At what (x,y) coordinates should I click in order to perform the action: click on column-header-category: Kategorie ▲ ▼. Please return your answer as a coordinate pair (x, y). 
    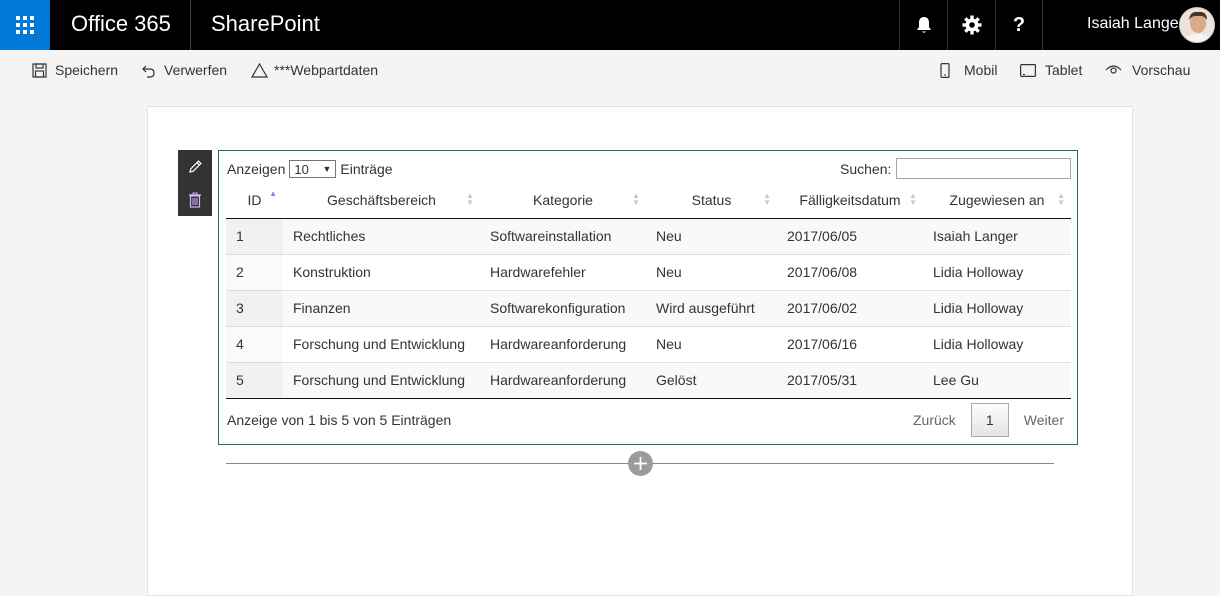
    Looking at the image, I should click on (563, 201).